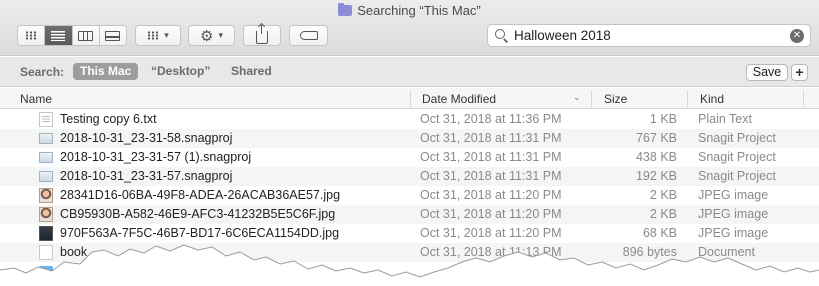  I want to click on tag-icon, so click(308, 35).